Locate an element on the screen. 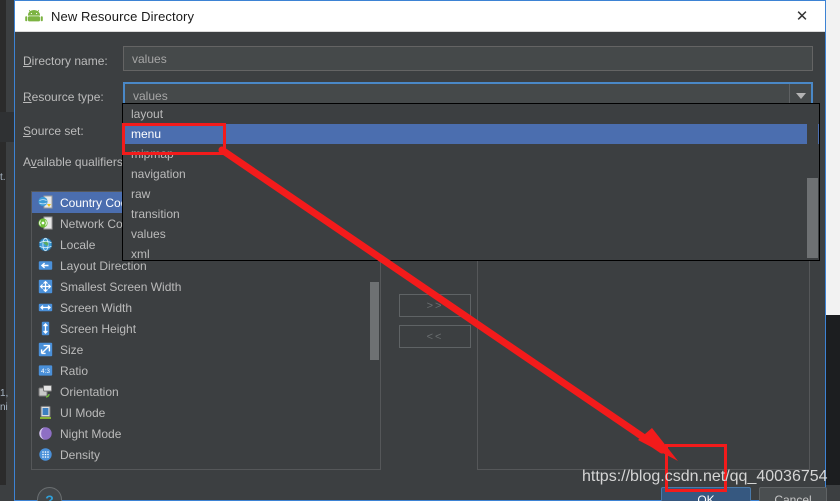  dropdown-scrollbar-thumb is located at coordinates (812, 218).